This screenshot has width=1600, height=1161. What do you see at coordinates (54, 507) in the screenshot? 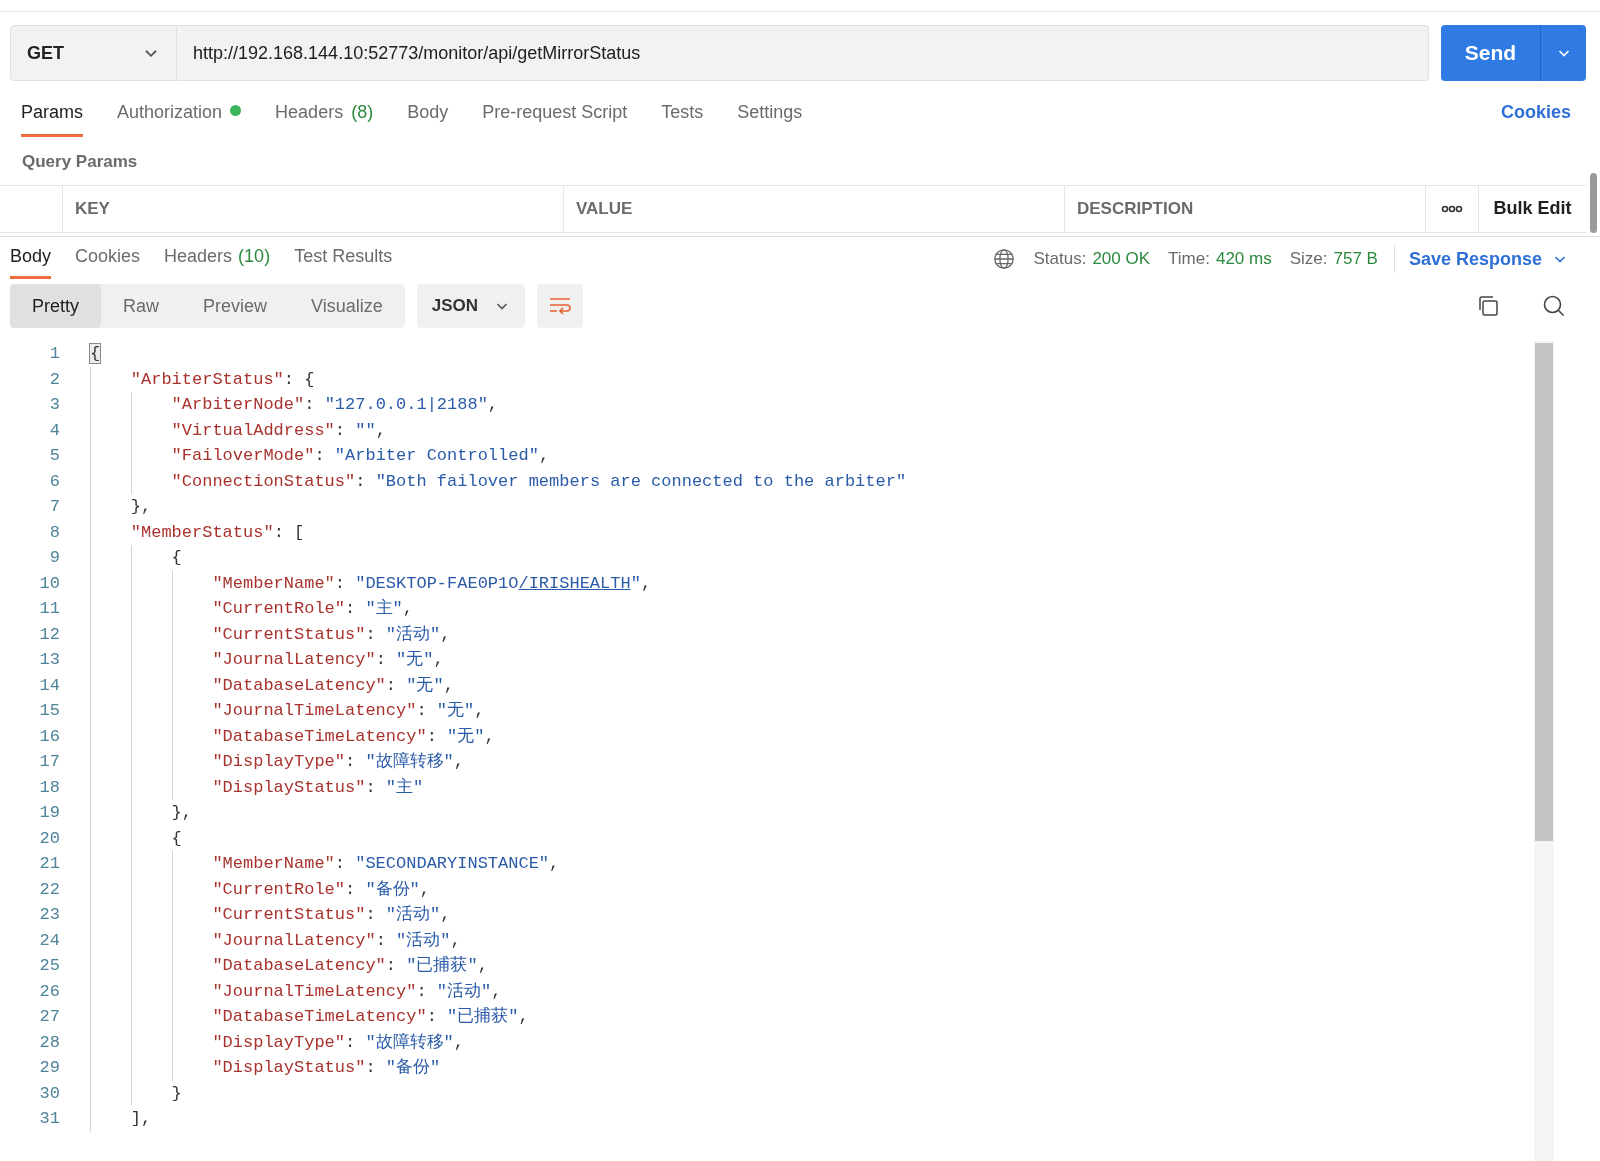
I see `line-number: 7` at bounding box center [54, 507].